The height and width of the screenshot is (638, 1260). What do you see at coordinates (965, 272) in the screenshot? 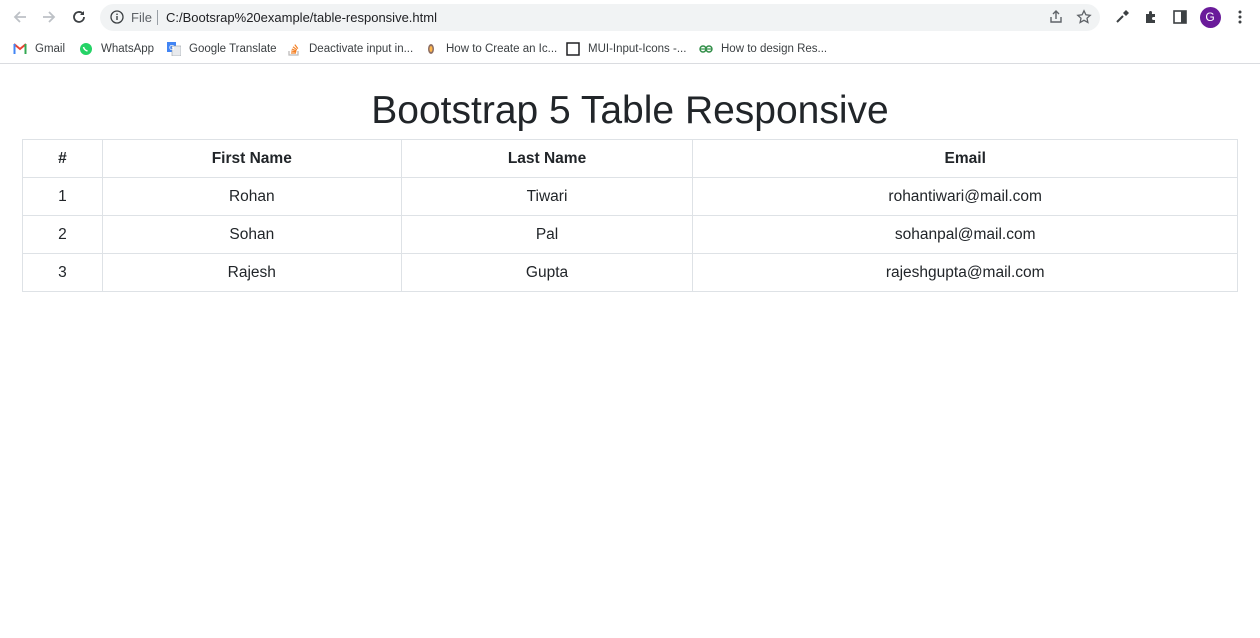
I see `cell-email: rajeshgupta@mail.com` at bounding box center [965, 272].